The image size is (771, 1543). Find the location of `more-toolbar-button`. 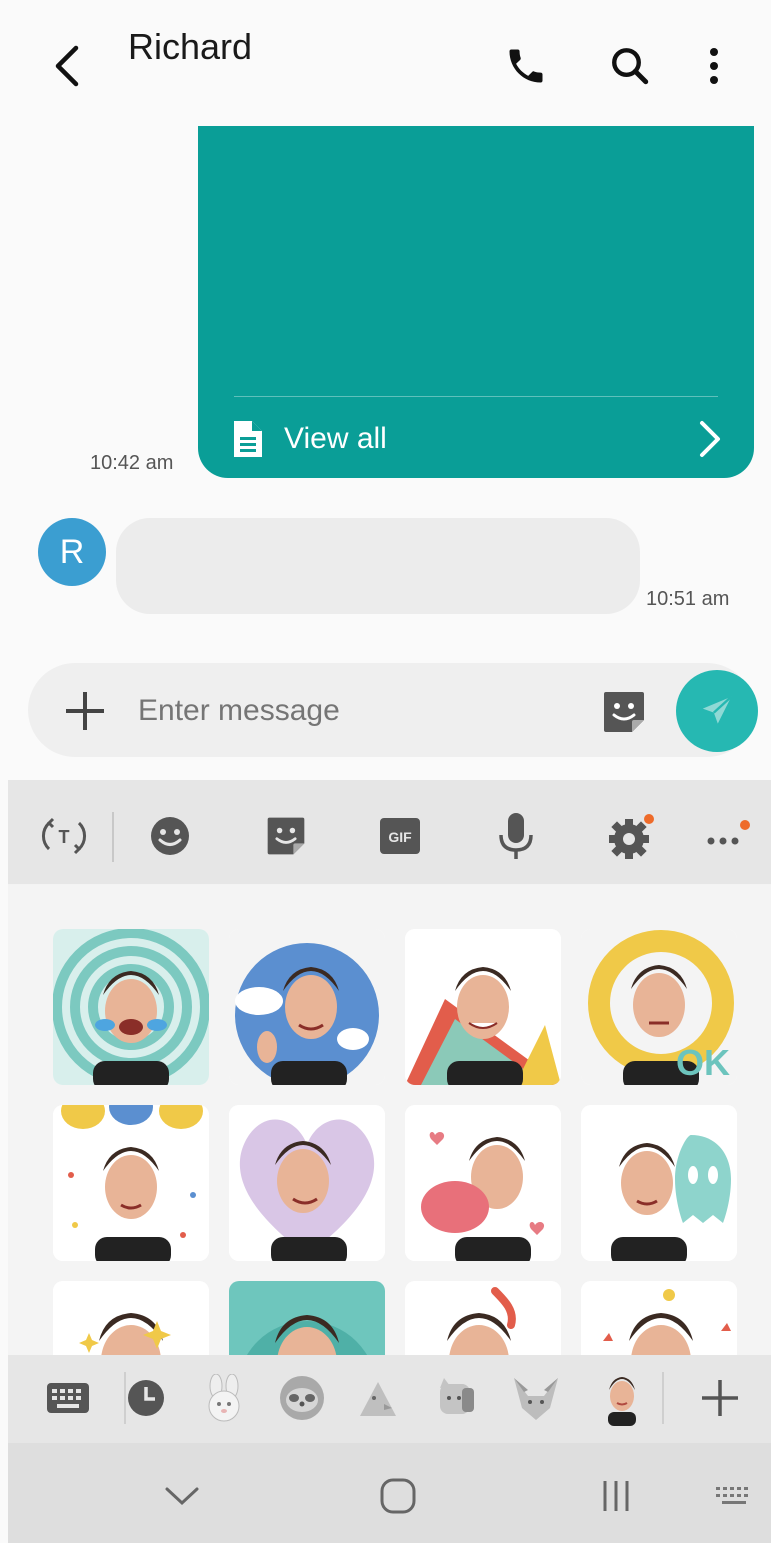

more-toolbar-button is located at coordinates (728, 836).